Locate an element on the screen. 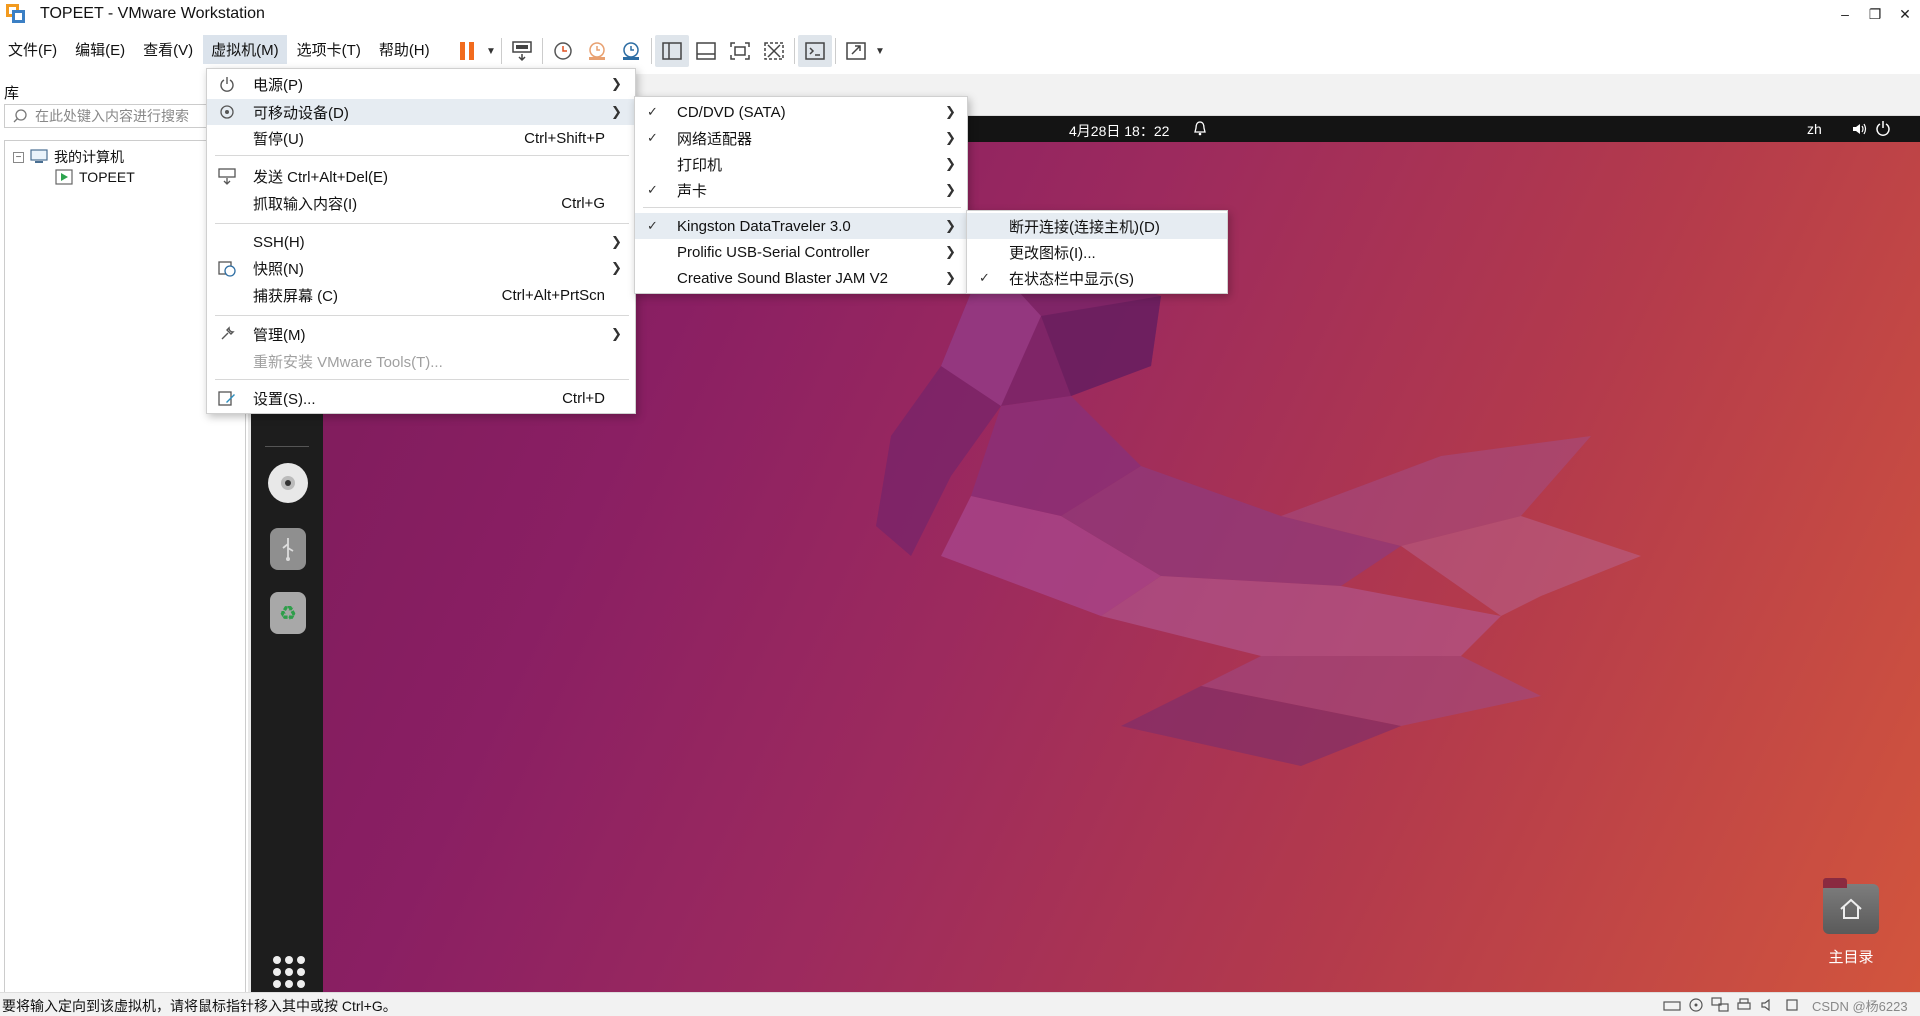 This screenshot has height=1016, width=1920. snapshot-clock-icon is located at coordinates (563, 51).